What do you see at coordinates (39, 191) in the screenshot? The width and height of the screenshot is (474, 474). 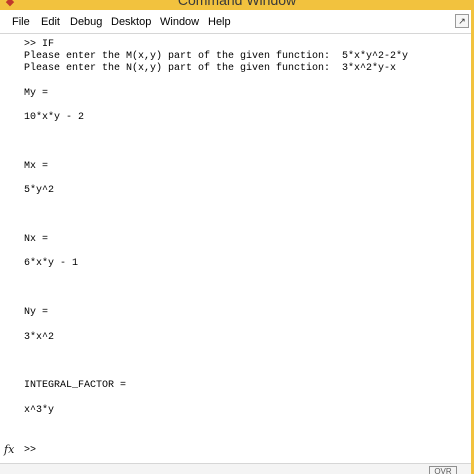 I see `console-line: 5*y^2` at bounding box center [39, 191].